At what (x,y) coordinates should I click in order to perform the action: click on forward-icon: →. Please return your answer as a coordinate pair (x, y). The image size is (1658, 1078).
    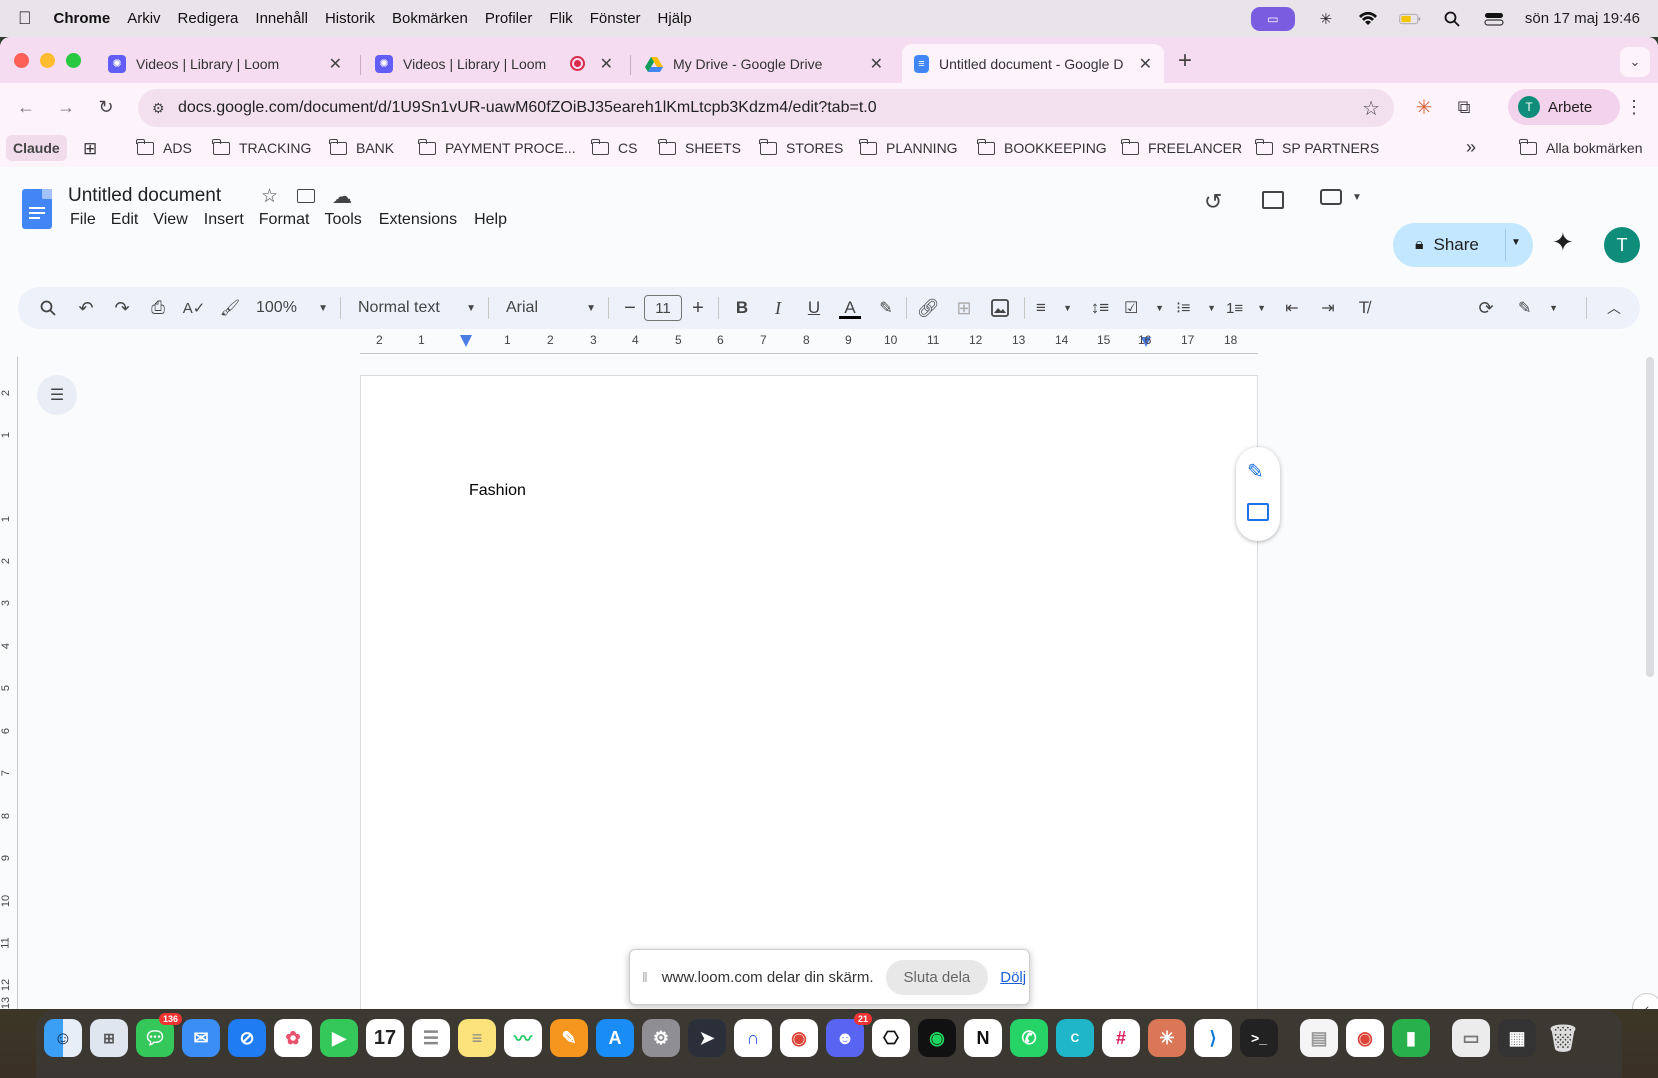
    Looking at the image, I should click on (66, 107).